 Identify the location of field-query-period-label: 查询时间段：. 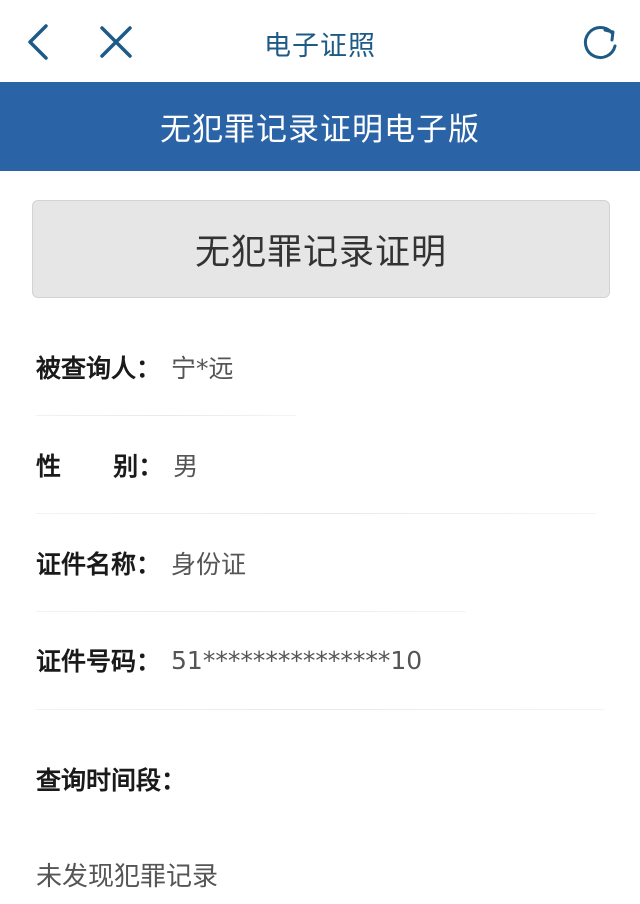
(111, 780).